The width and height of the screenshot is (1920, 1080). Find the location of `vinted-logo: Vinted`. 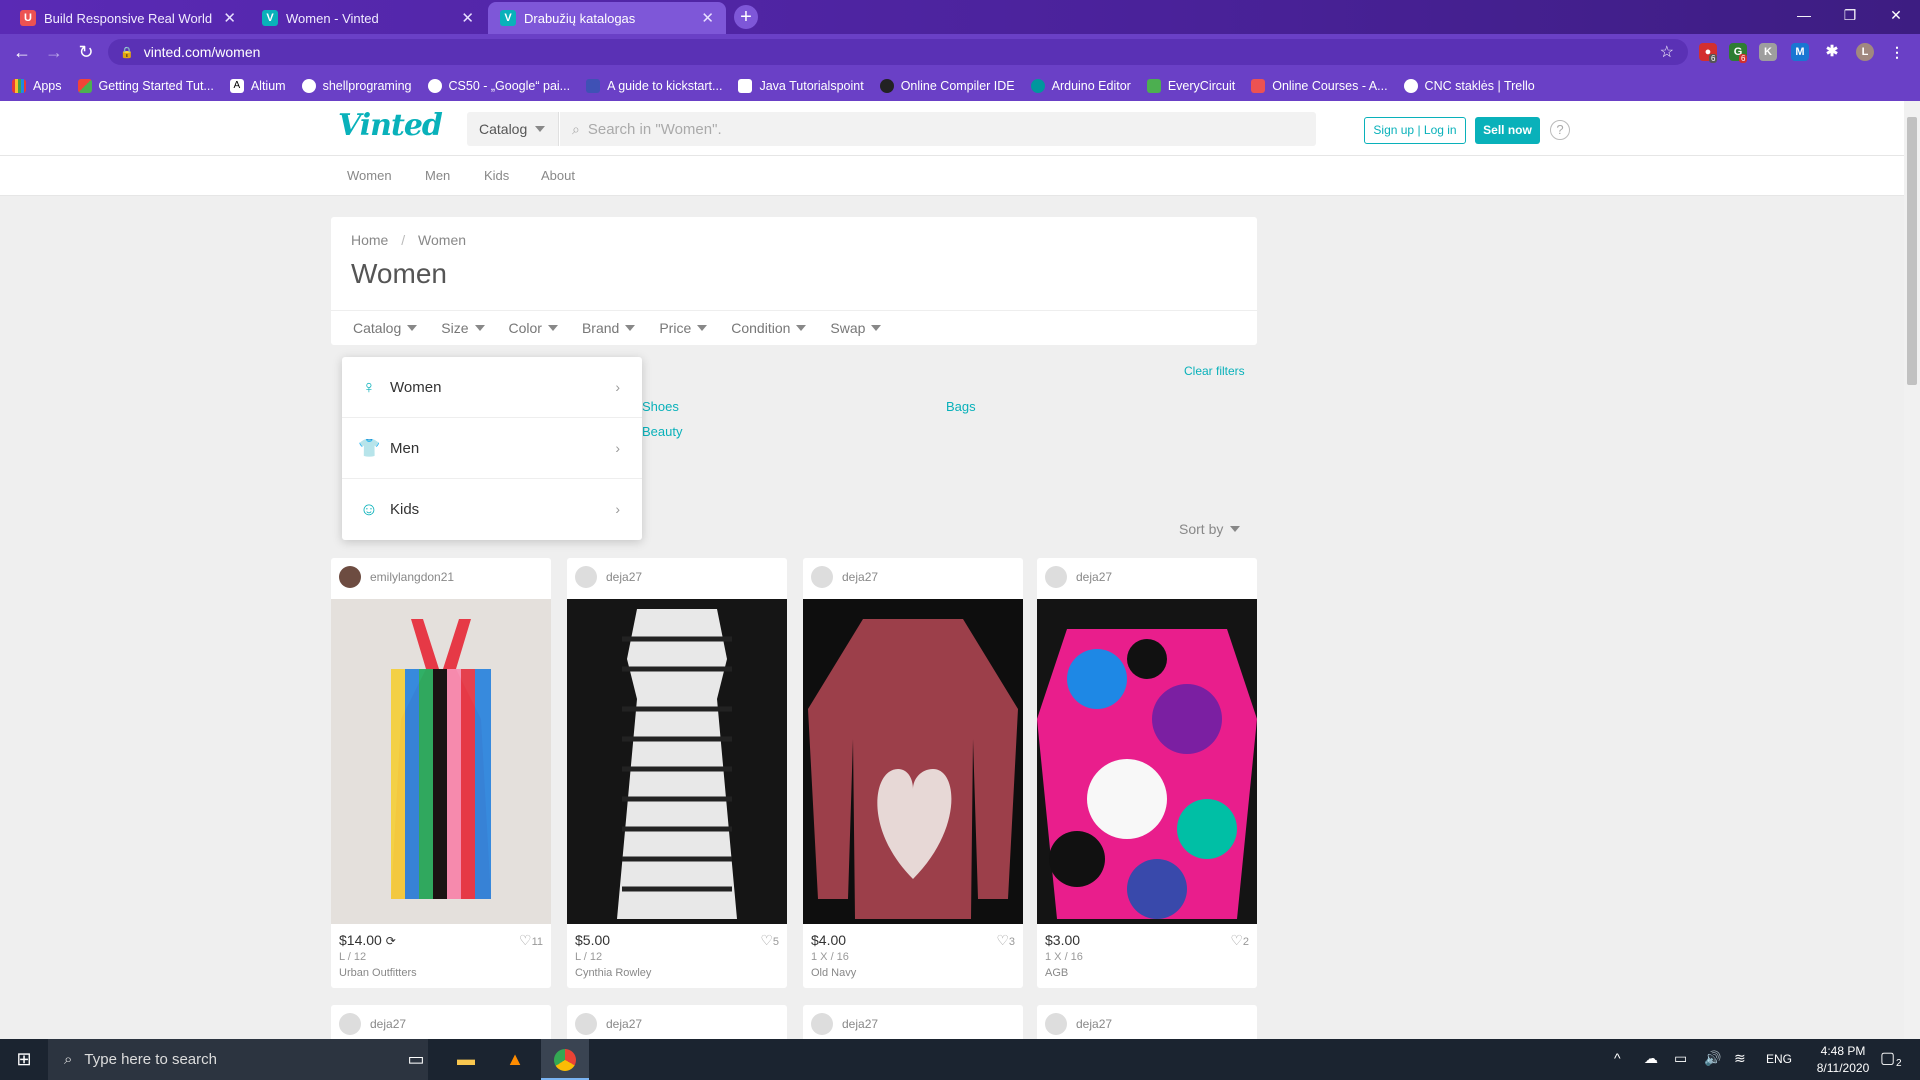

vinted-logo: Vinted is located at coordinates (390, 125).